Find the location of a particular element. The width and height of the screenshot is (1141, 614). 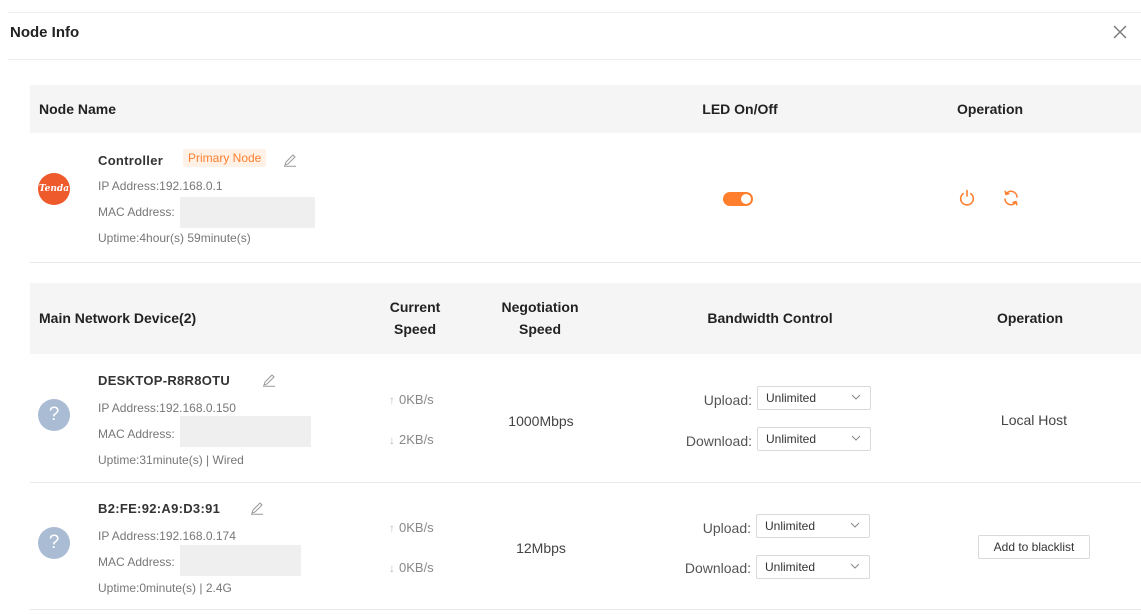

negotiation-speed: 1000Mbps is located at coordinates (541, 421).